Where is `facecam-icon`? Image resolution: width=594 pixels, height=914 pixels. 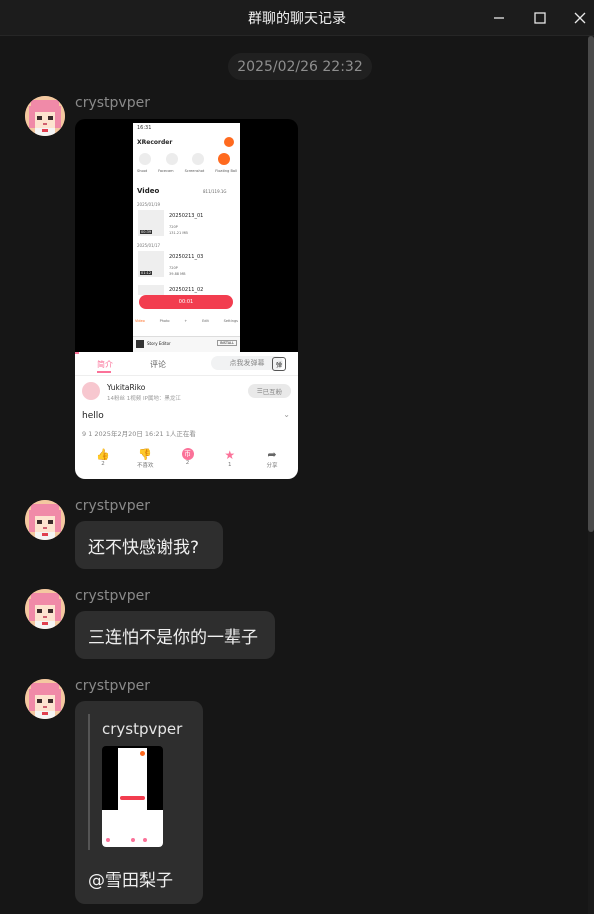 facecam-icon is located at coordinates (172, 159).